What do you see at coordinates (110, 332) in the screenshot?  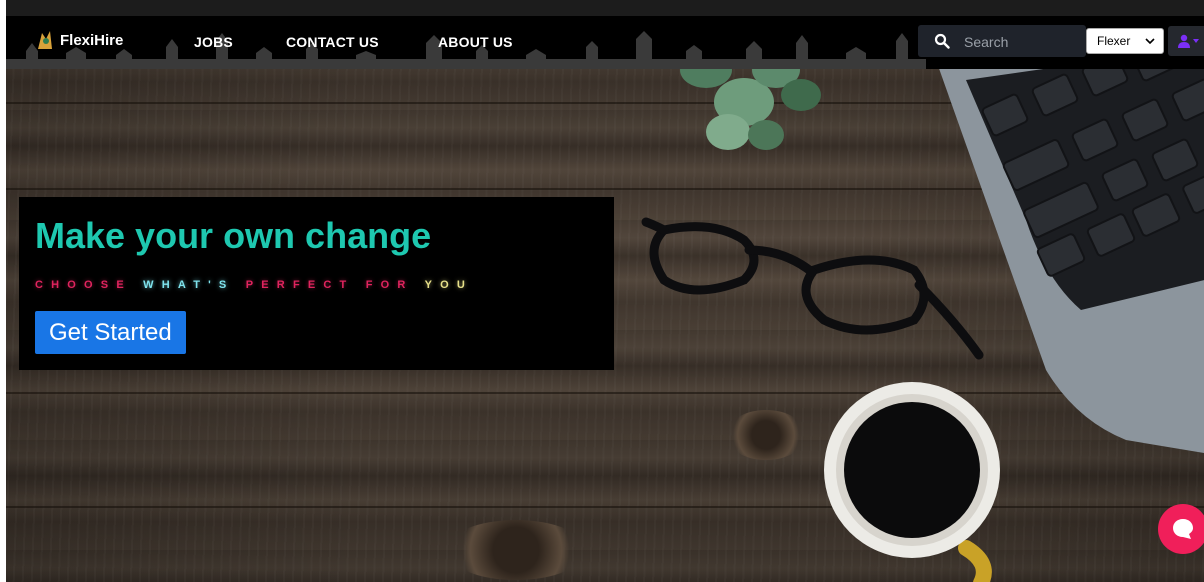 I see `get-started-button: Get Started` at bounding box center [110, 332].